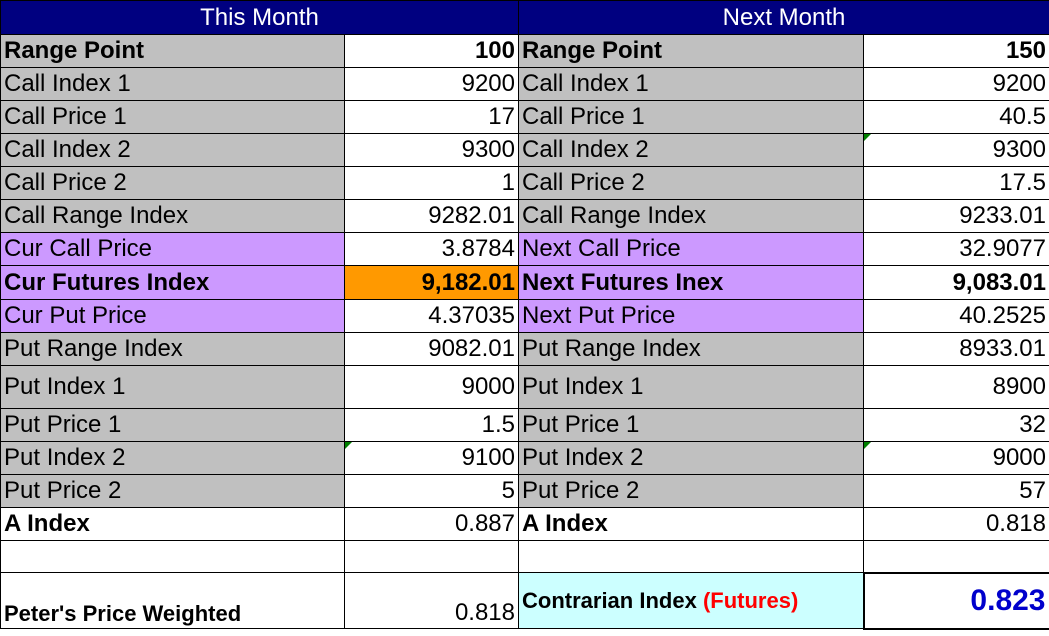  Describe the element at coordinates (956, 491) in the screenshot. I see `cell-value: 57` at that location.